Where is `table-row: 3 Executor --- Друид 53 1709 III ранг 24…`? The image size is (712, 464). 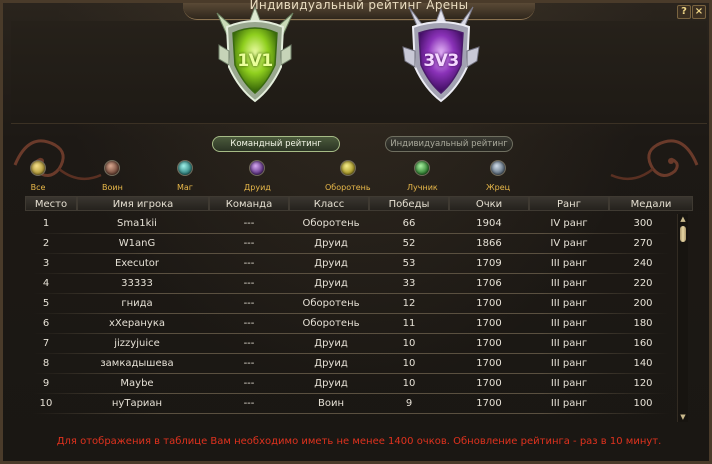 table-row: 3 Executor --- Друид 53 1709 III ранг 24… is located at coordinates (351, 264).